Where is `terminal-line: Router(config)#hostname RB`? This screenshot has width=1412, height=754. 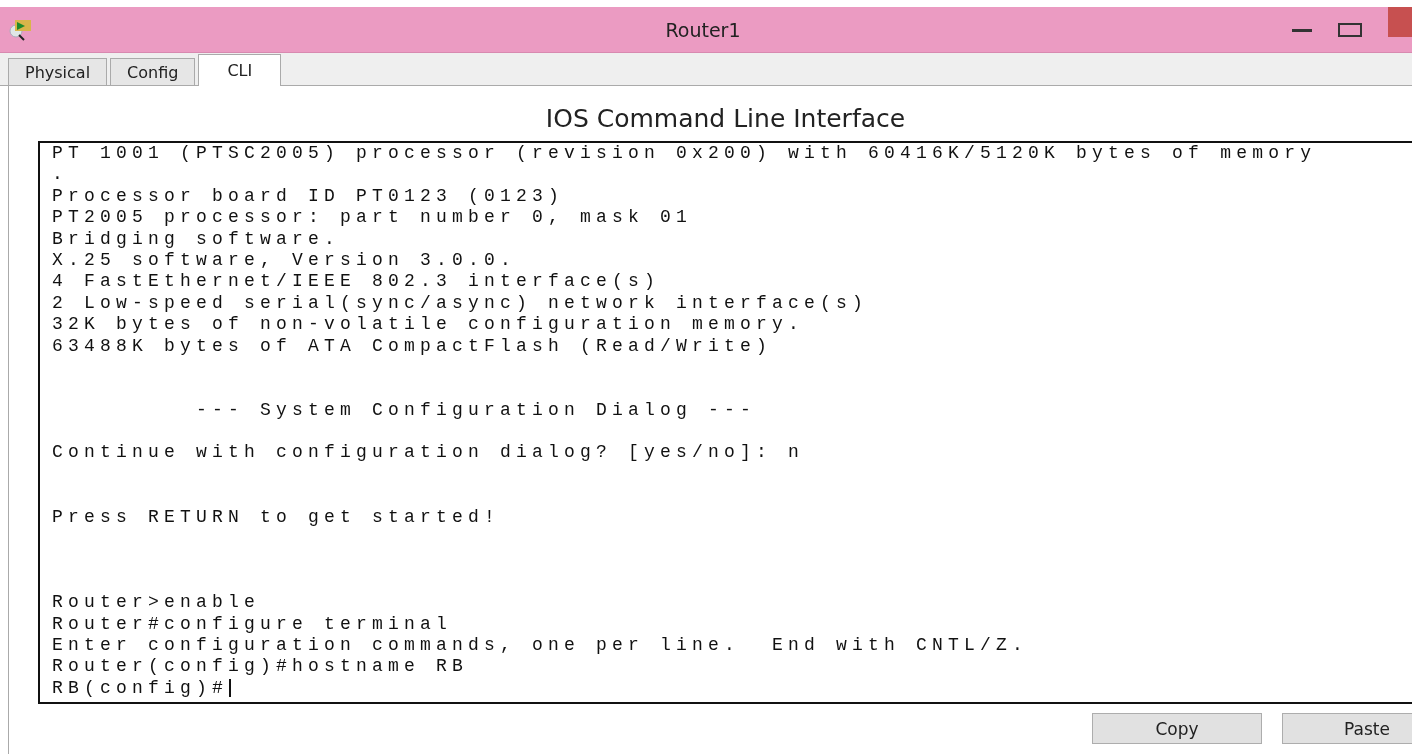
terminal-line: Router(config)#hostname RB is located at coordinates (261, 667).